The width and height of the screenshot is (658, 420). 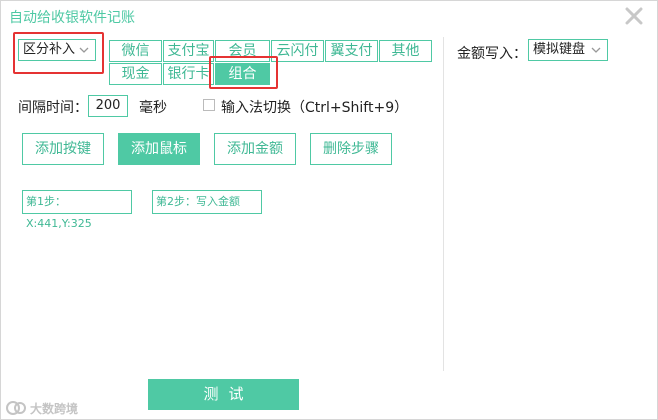 I want to click on pay-button-alipay: 支付宝, so click(x=188, y=51).